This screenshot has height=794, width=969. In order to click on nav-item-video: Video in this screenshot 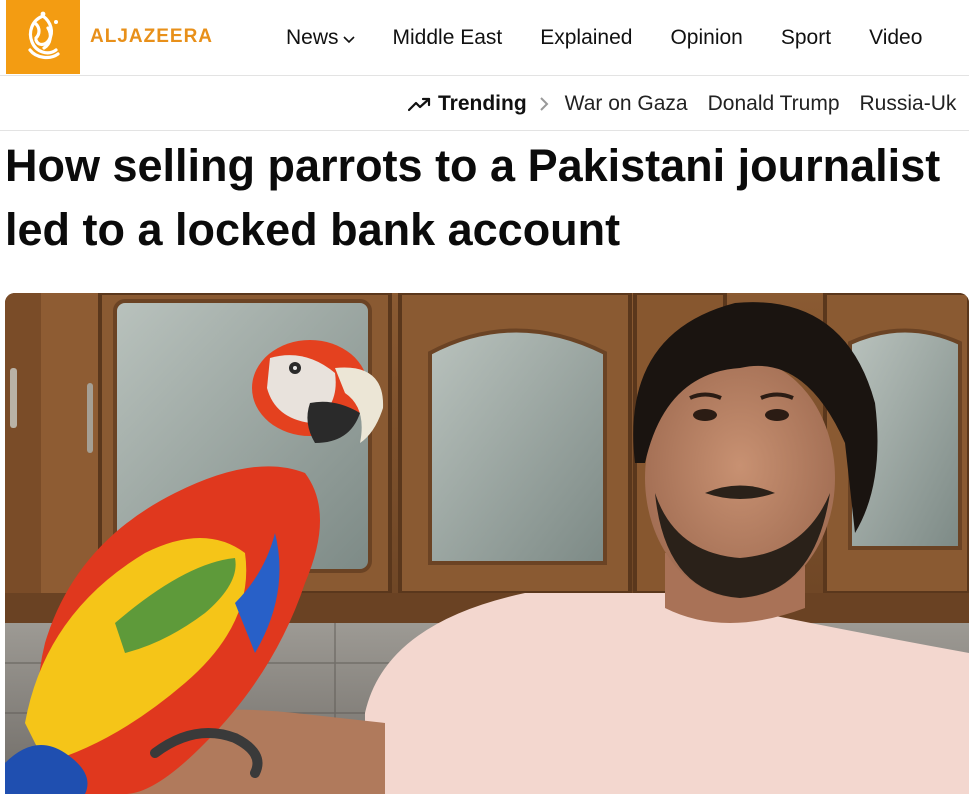, I will do `click(895, 38)`.